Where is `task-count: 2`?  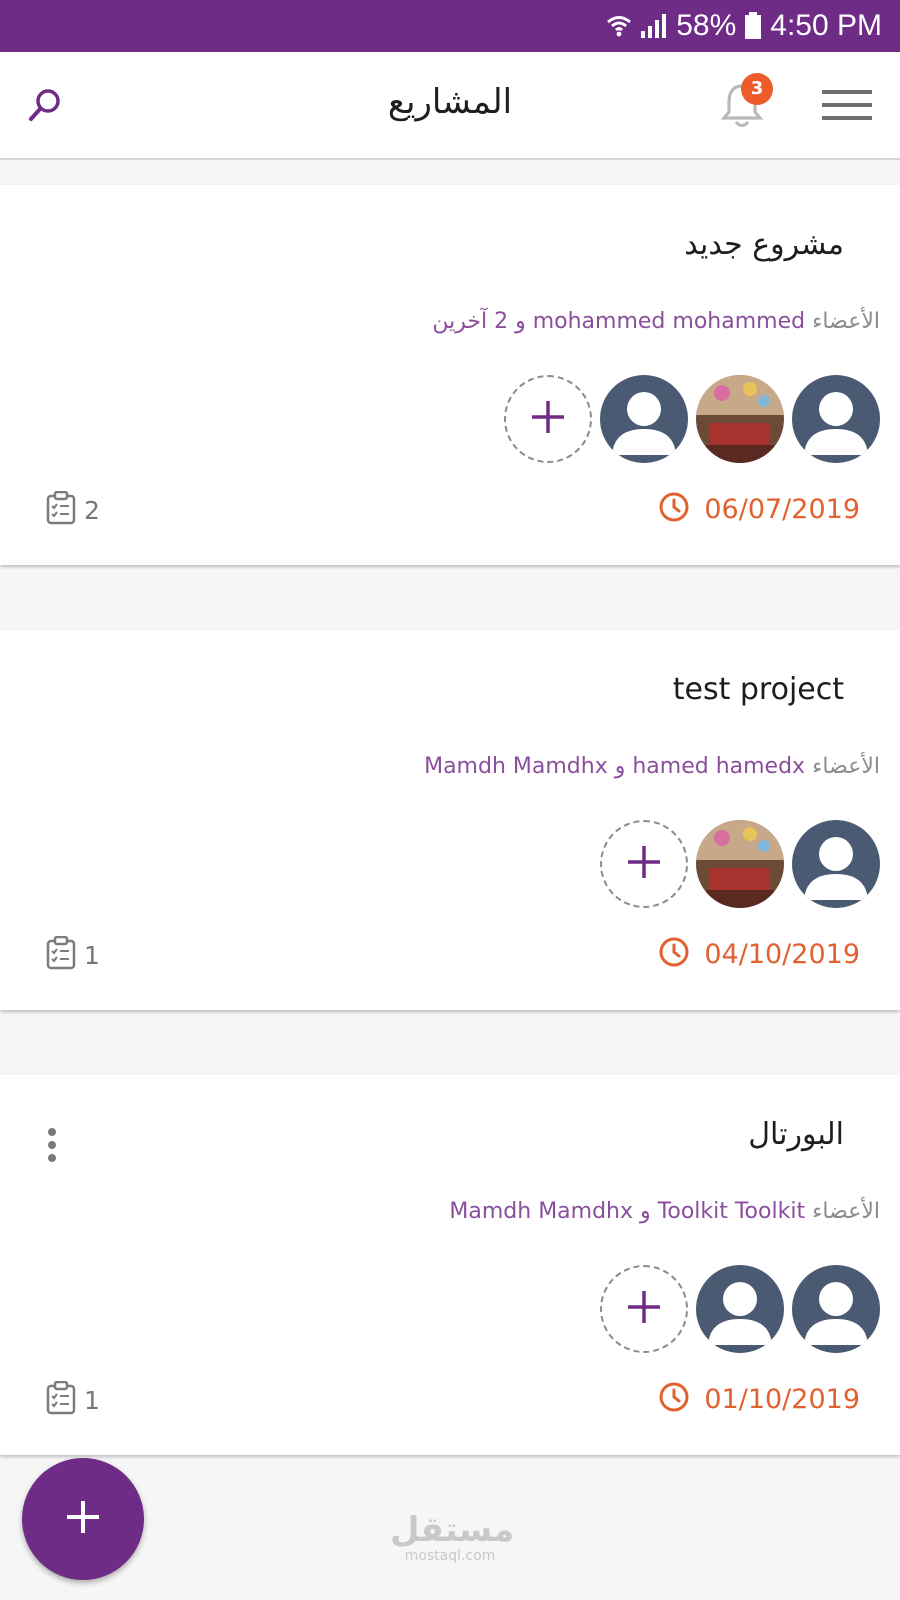
task-count: 2 is located at coordinates (73, 509).